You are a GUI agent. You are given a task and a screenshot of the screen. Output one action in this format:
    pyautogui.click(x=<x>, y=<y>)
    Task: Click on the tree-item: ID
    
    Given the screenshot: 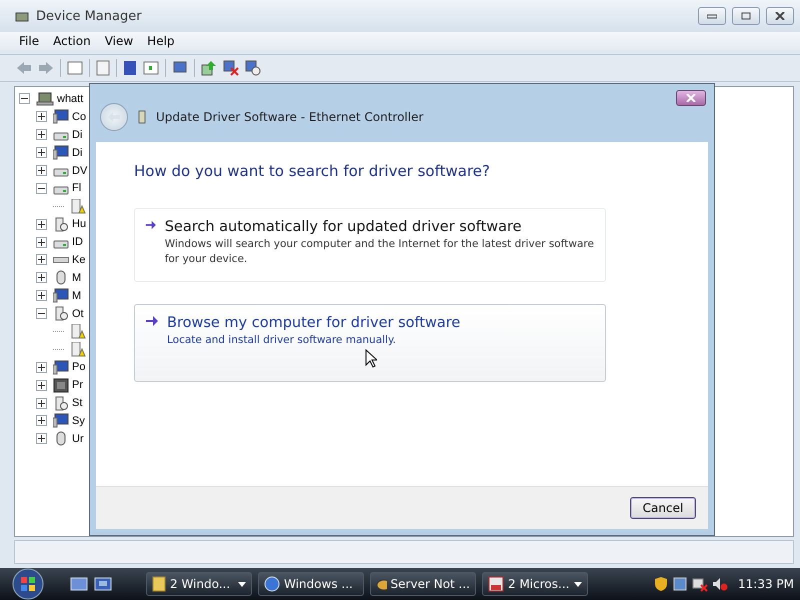 What is the action you would take?
    pyautogui.click(x=77, y=242)
    